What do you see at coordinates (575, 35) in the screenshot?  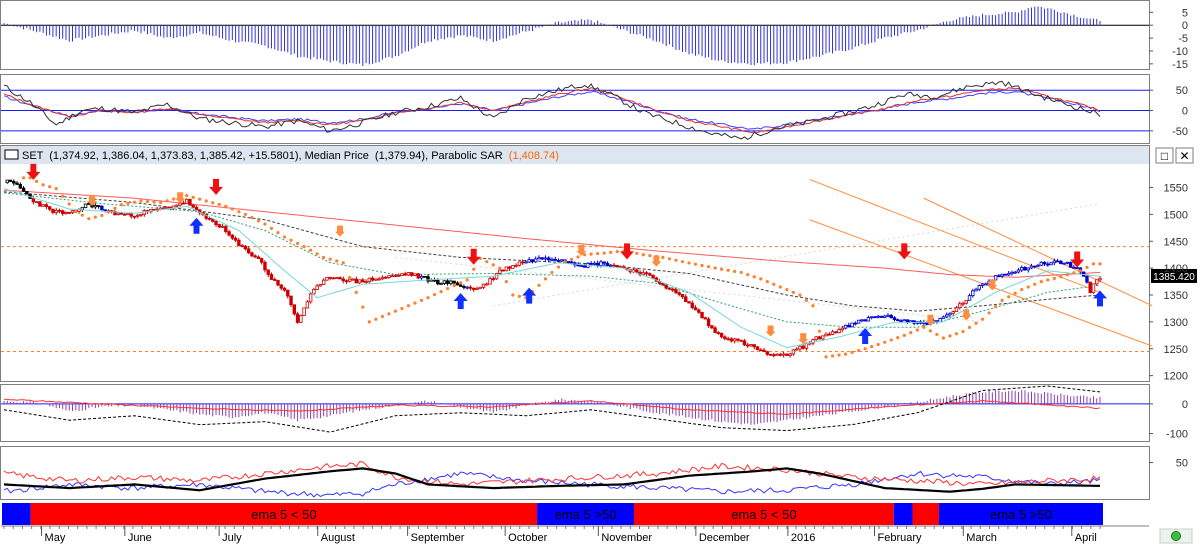 I see `macd-pane` at bounding box center [575, 35].